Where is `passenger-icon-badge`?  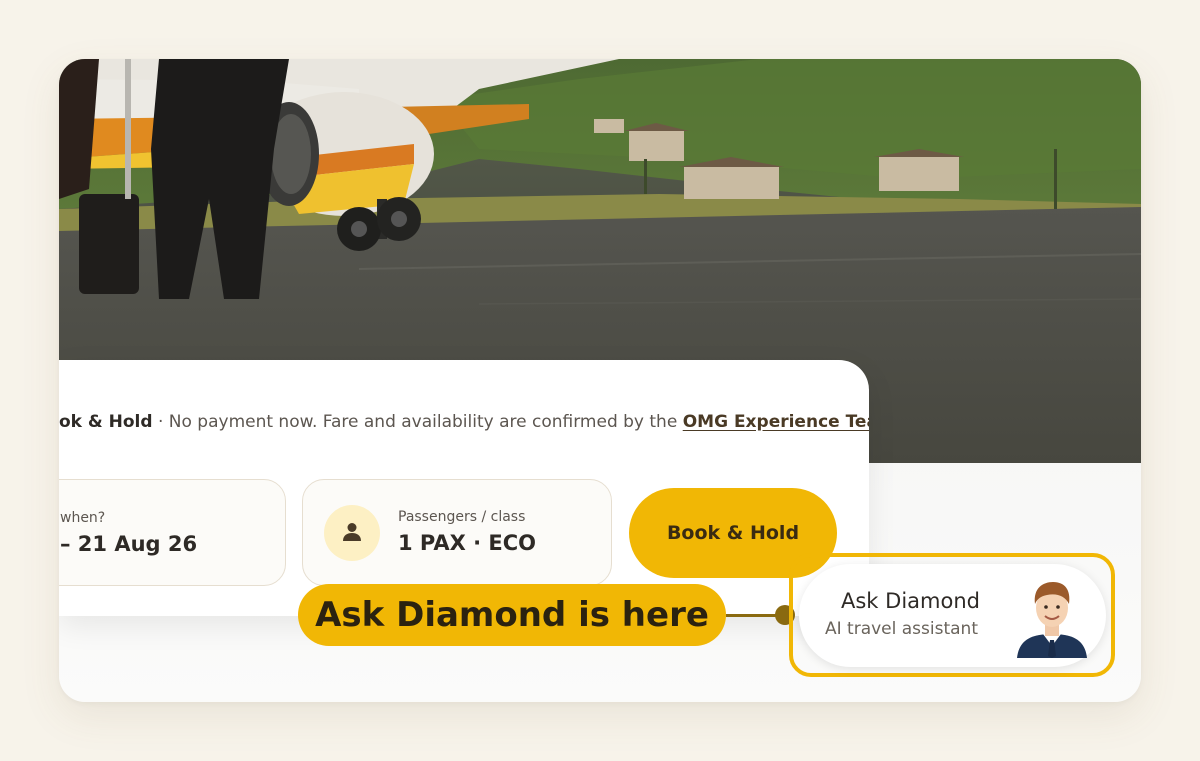
passenger-icon-badge is located at coordinates (352, 533).